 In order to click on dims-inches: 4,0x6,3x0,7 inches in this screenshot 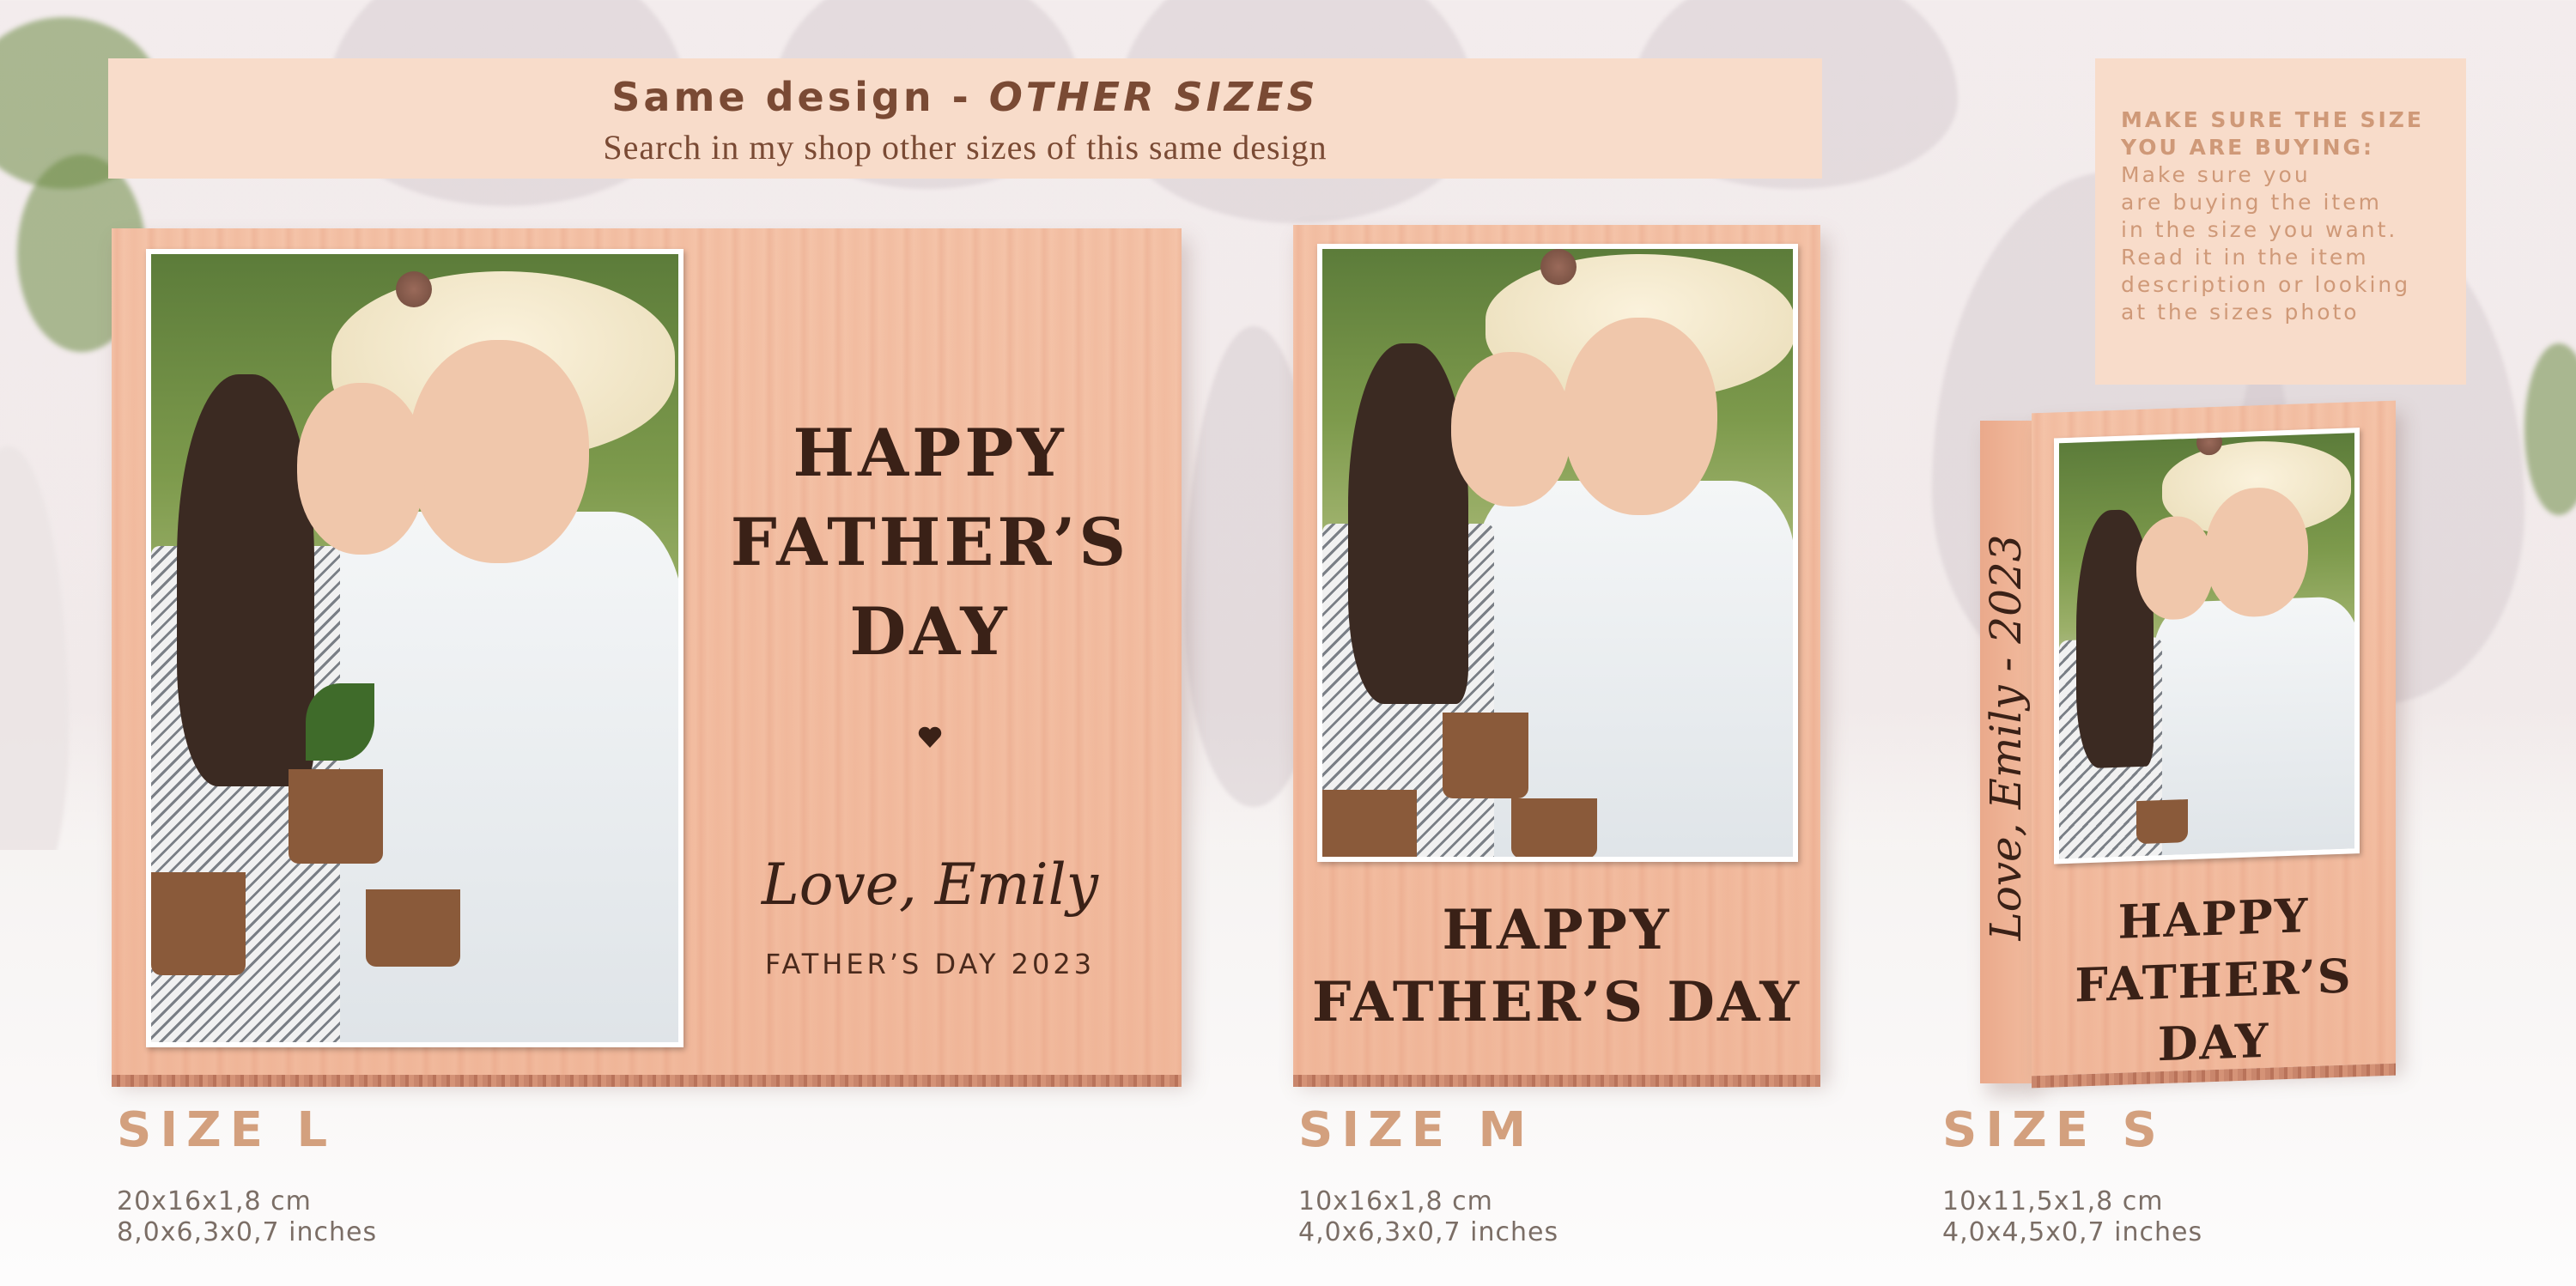, I will do `click(1429, 1232)`.